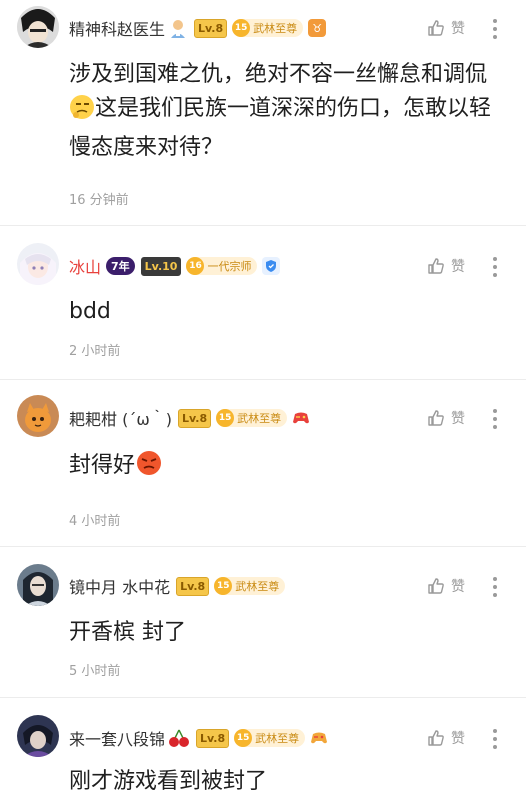  I want to click on taurus-badge-icon: ♉, so click(317, 28).